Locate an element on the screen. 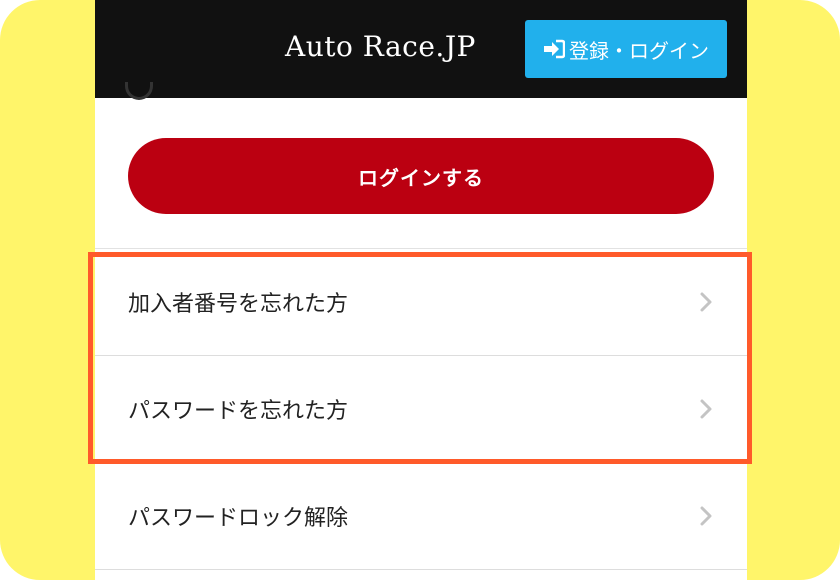 The width and height of the screenshot is (840, 580). register-login-button: 登録・ログイン is located at coordinates (626, 49).